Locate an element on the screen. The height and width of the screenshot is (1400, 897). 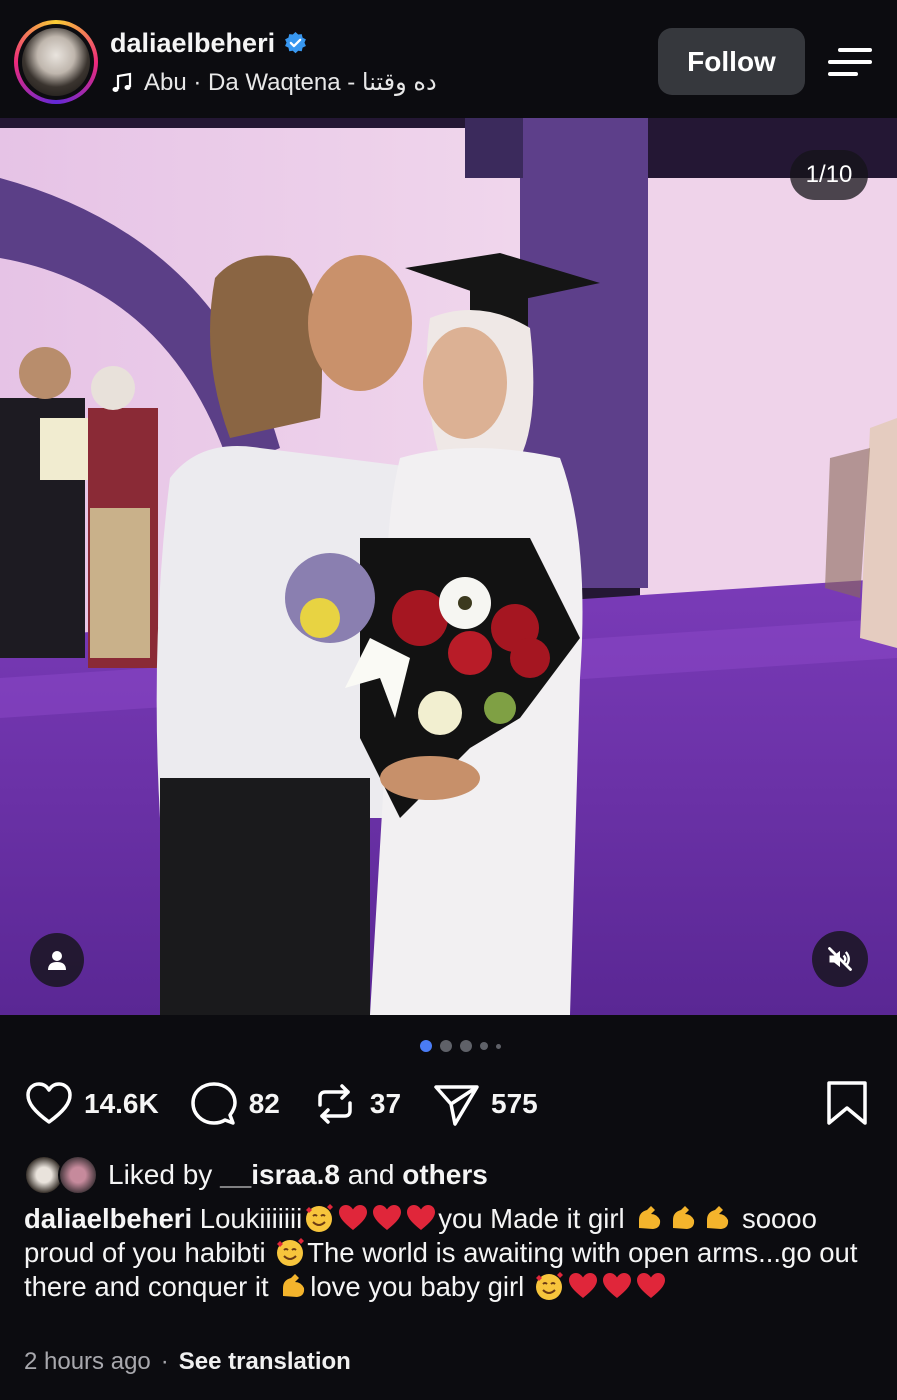
see-translation-link: See translation is located at coordinates (265, 1362).